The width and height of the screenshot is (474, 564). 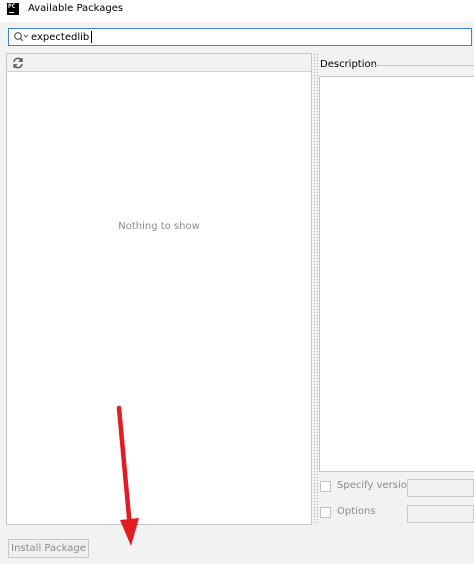 What do you see at coordinates (375, 485) in the screenshot?
I see `specify-version-label: Specify version` at bounding box center [375, 485].